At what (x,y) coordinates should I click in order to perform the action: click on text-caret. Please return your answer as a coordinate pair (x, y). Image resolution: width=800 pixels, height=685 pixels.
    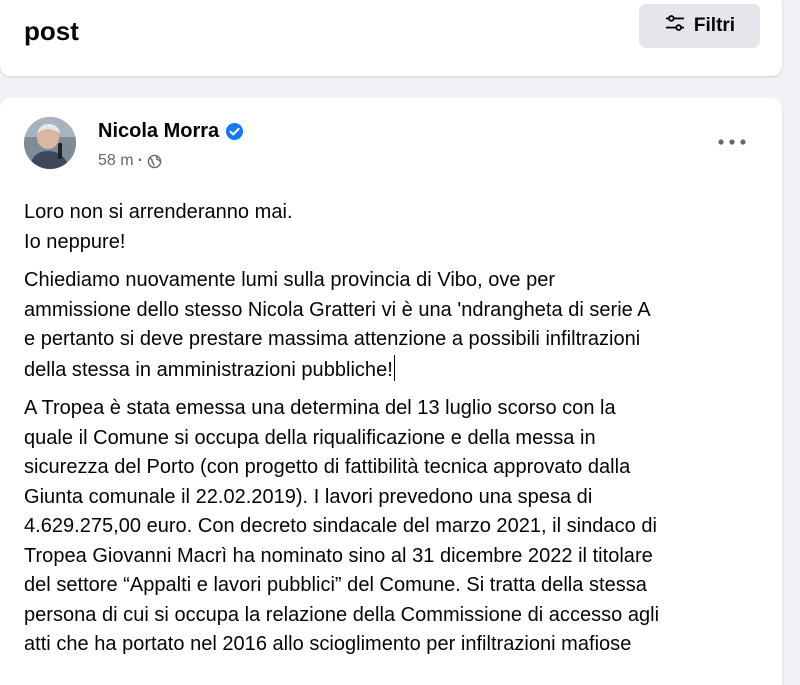
    Looking at the image, I should click on (394, 367).